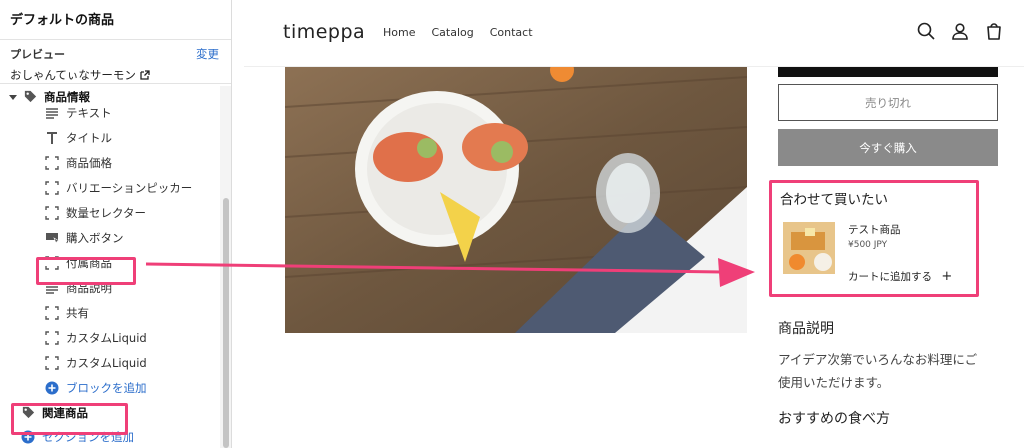 This screenshot has height=448, width=1024. What do you see at coordinates (106, 387) in the screenshot?
I see `add-block-label: ブロックを追加` at bounding box center [106, 387].